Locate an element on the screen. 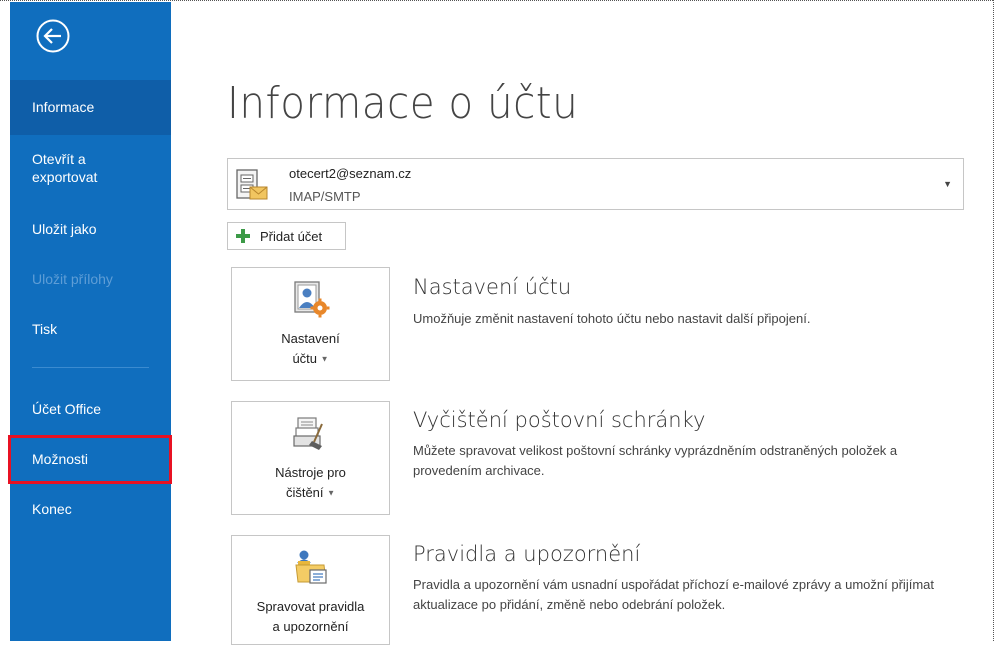 This screenshot has width=994, height=645. back-arrow-icon is located at coordinates (53, 36).